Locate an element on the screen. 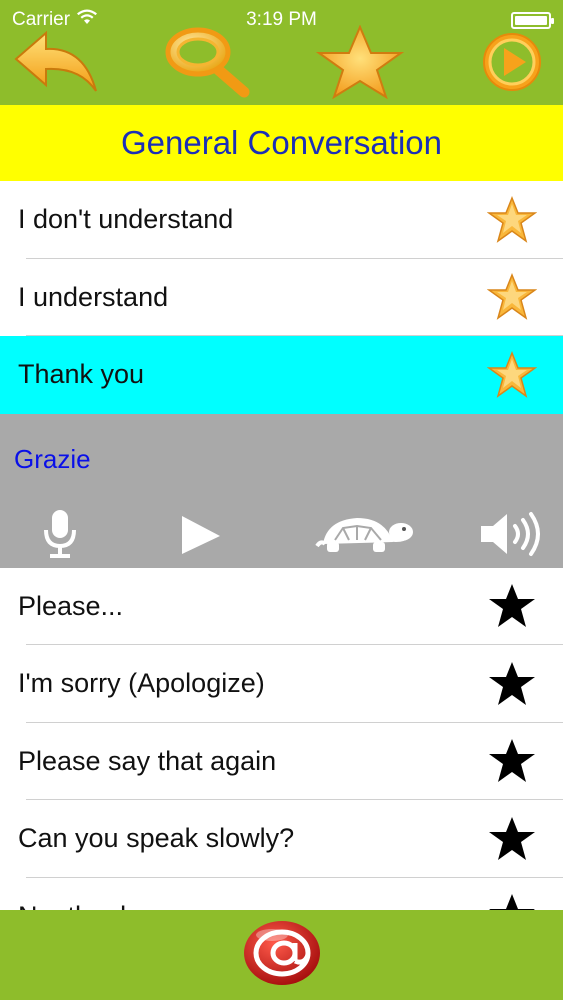 This screenshot has height=1000, width=563. record-button is located at coordinates (60, 537).